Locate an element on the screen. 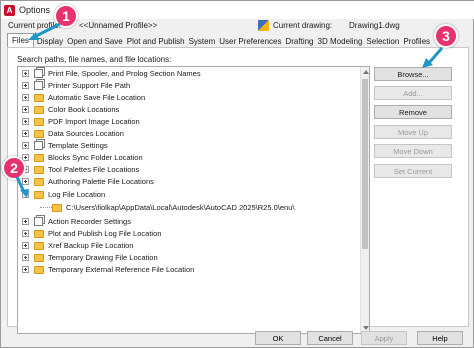  tree-item-label: Authoring Palette File Locations is located at coordinates (101, 181).